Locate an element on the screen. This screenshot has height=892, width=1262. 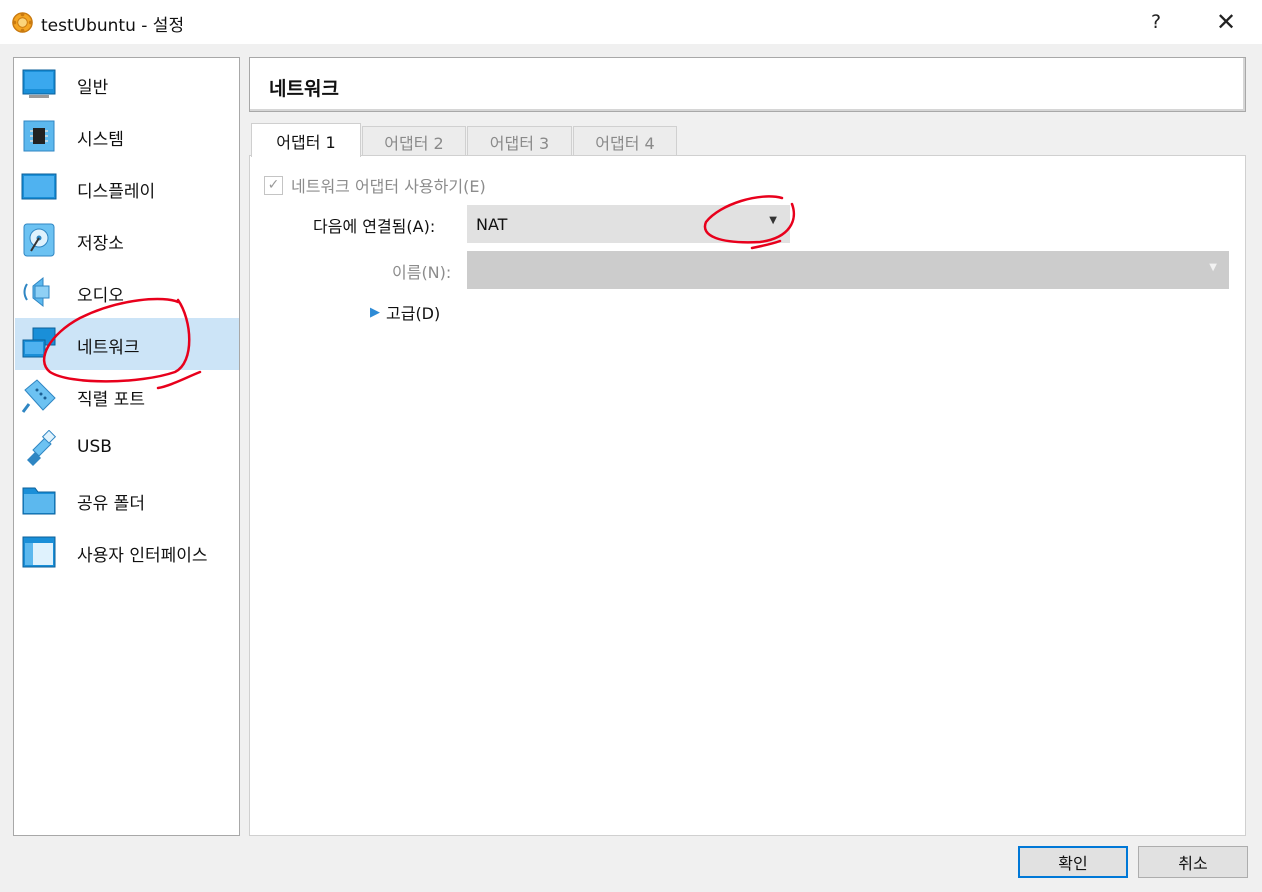
tab-adapter-2: 어댑터 2 is located at coordinates (414, 141).